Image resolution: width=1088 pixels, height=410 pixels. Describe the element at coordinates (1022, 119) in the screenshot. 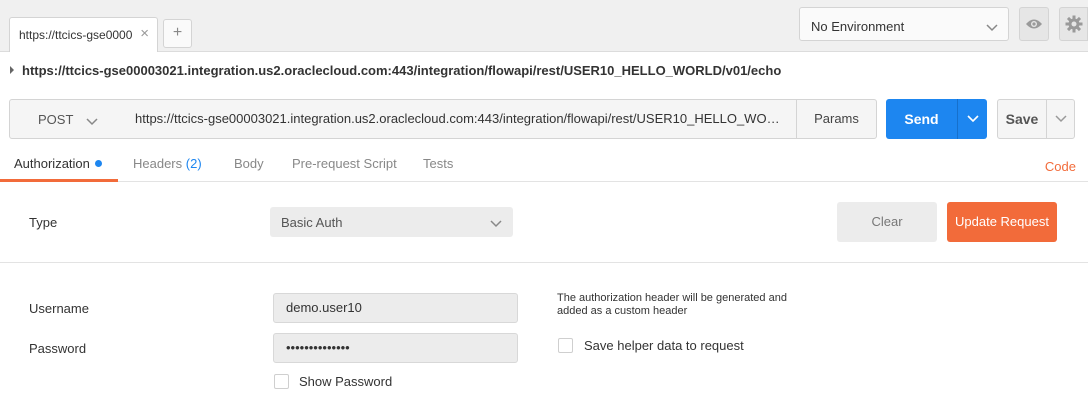

I see `save-button: Save` at that location.